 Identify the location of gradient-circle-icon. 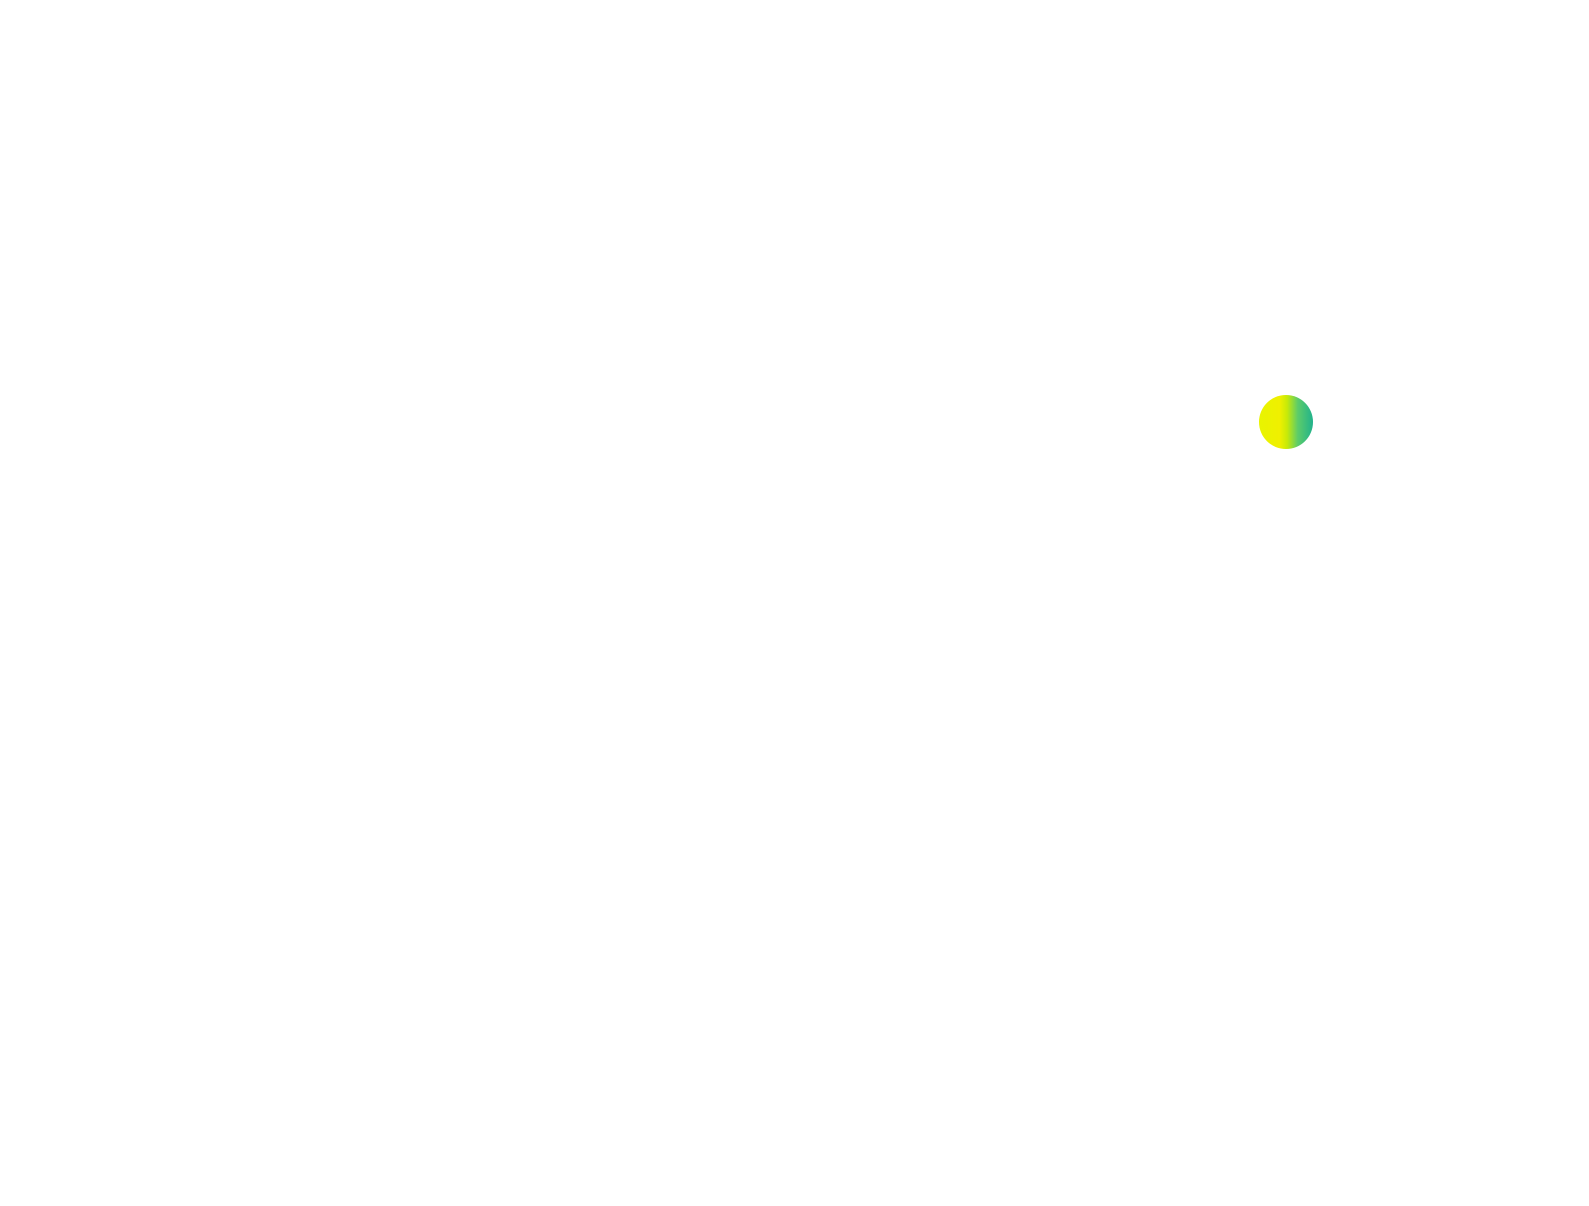
(1286, 422).